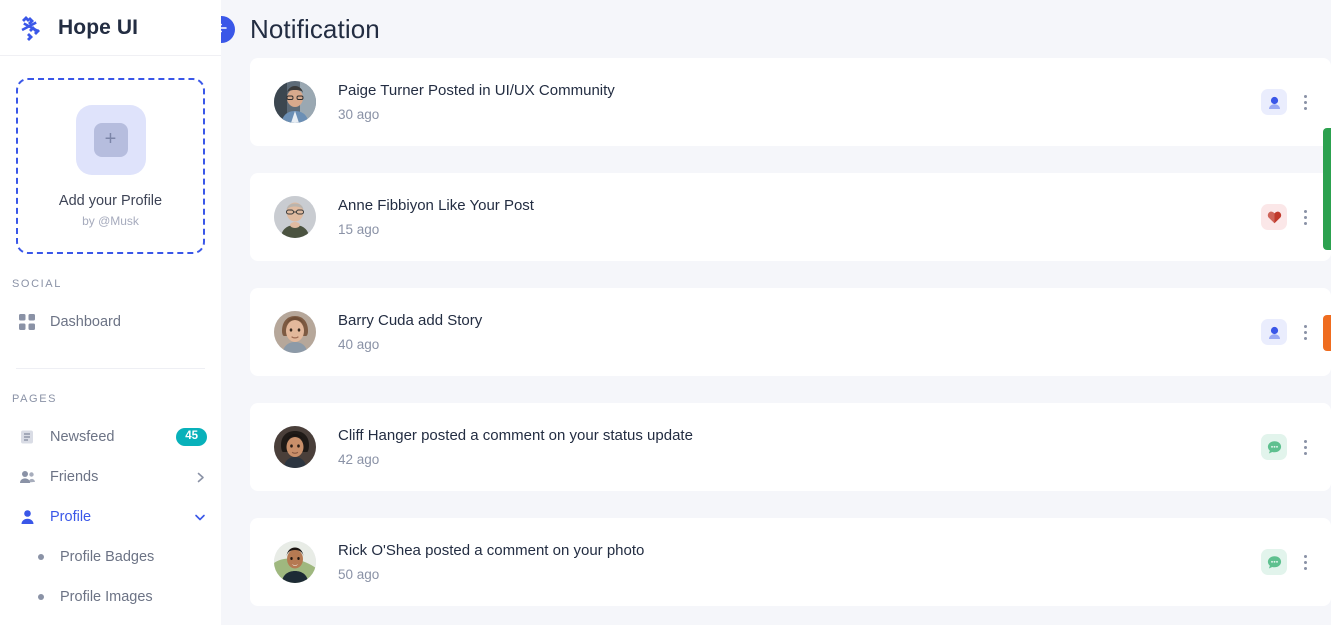  I want to click on brand: Hope UI, so click(110, 28).